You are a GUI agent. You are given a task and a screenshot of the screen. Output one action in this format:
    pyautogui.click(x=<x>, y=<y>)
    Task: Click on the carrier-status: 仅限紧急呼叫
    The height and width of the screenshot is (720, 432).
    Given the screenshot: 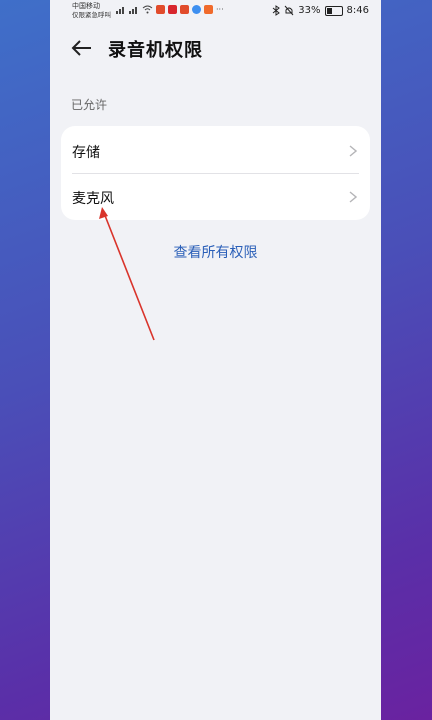 What is the action you would take?
    pyautogui.click(x=91, y=15)
    